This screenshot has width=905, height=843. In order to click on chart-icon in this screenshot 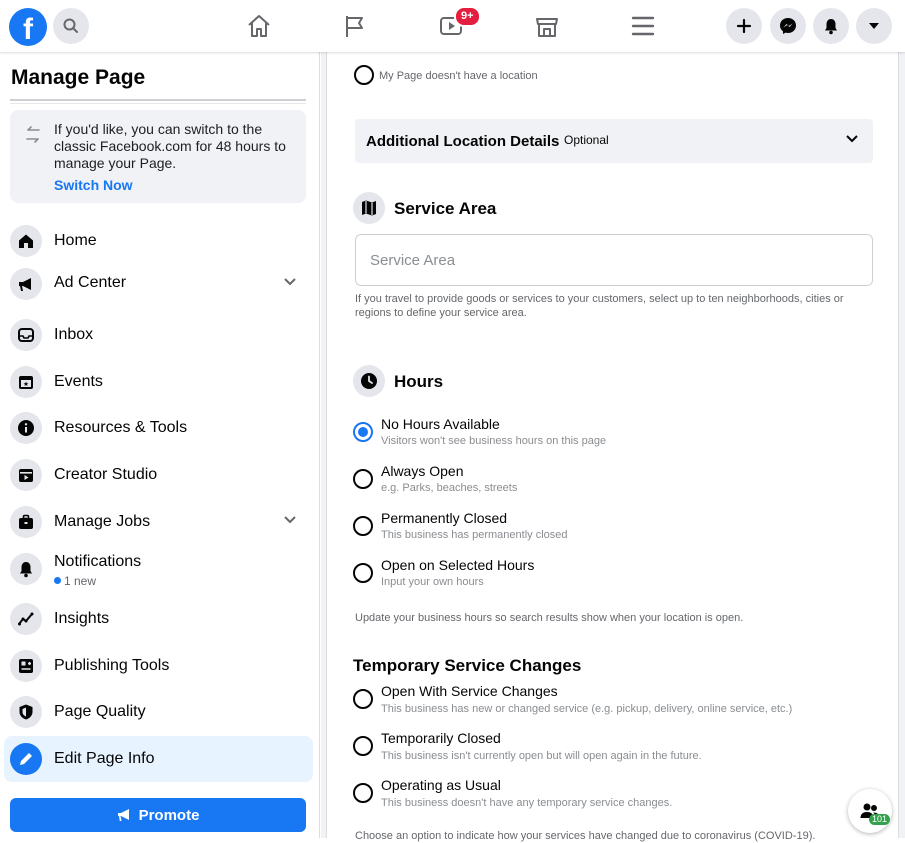, I will do `click(26, 619)`.